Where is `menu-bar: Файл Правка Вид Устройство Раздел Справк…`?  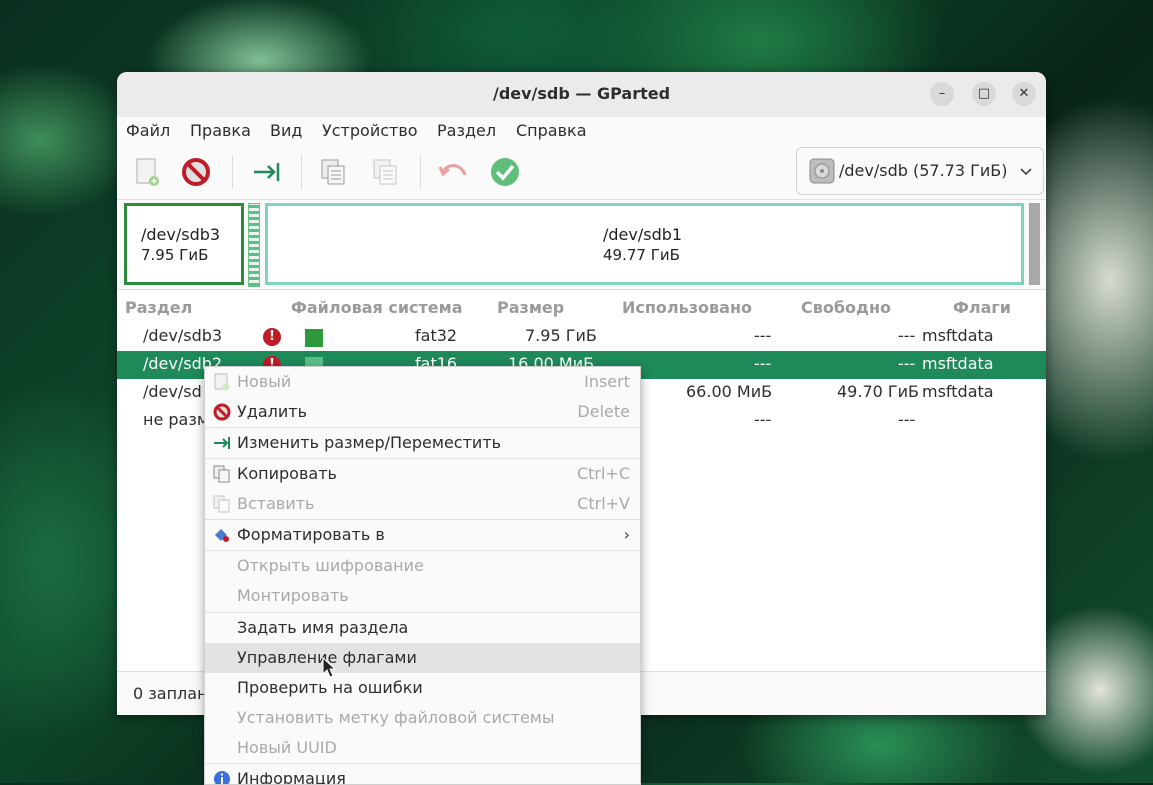
menu-bar: Файл Правка Вид Устройство Раздел Справк… is located at coordinates (581, 131).